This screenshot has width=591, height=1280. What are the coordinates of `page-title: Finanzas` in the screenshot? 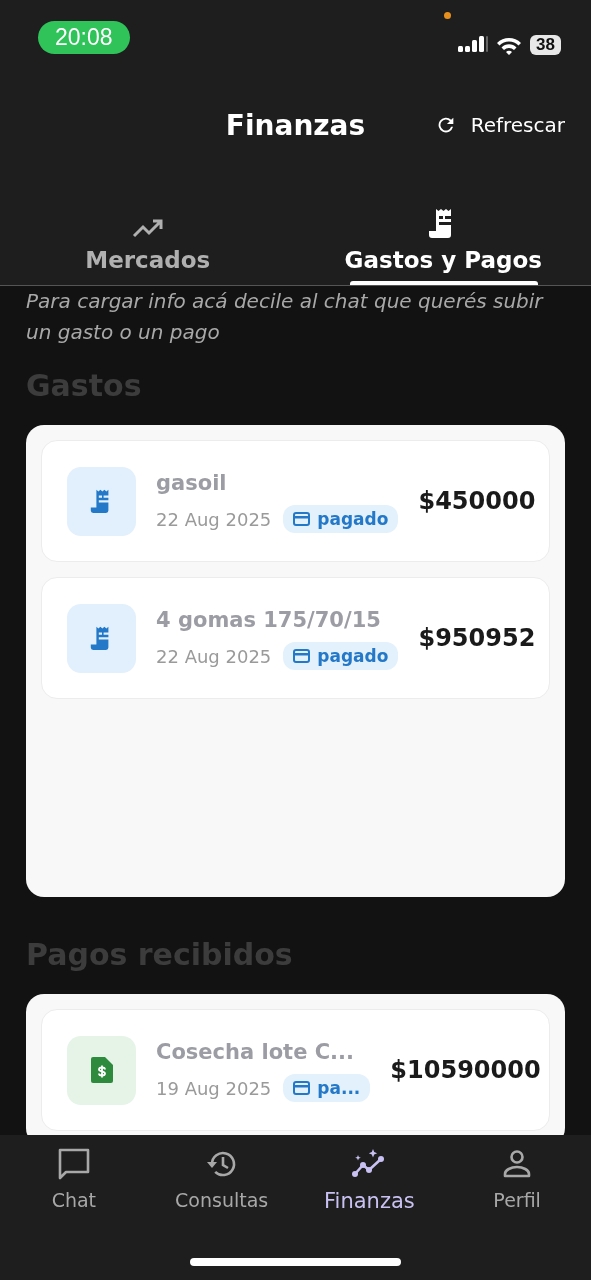 It's located at (295, 125).